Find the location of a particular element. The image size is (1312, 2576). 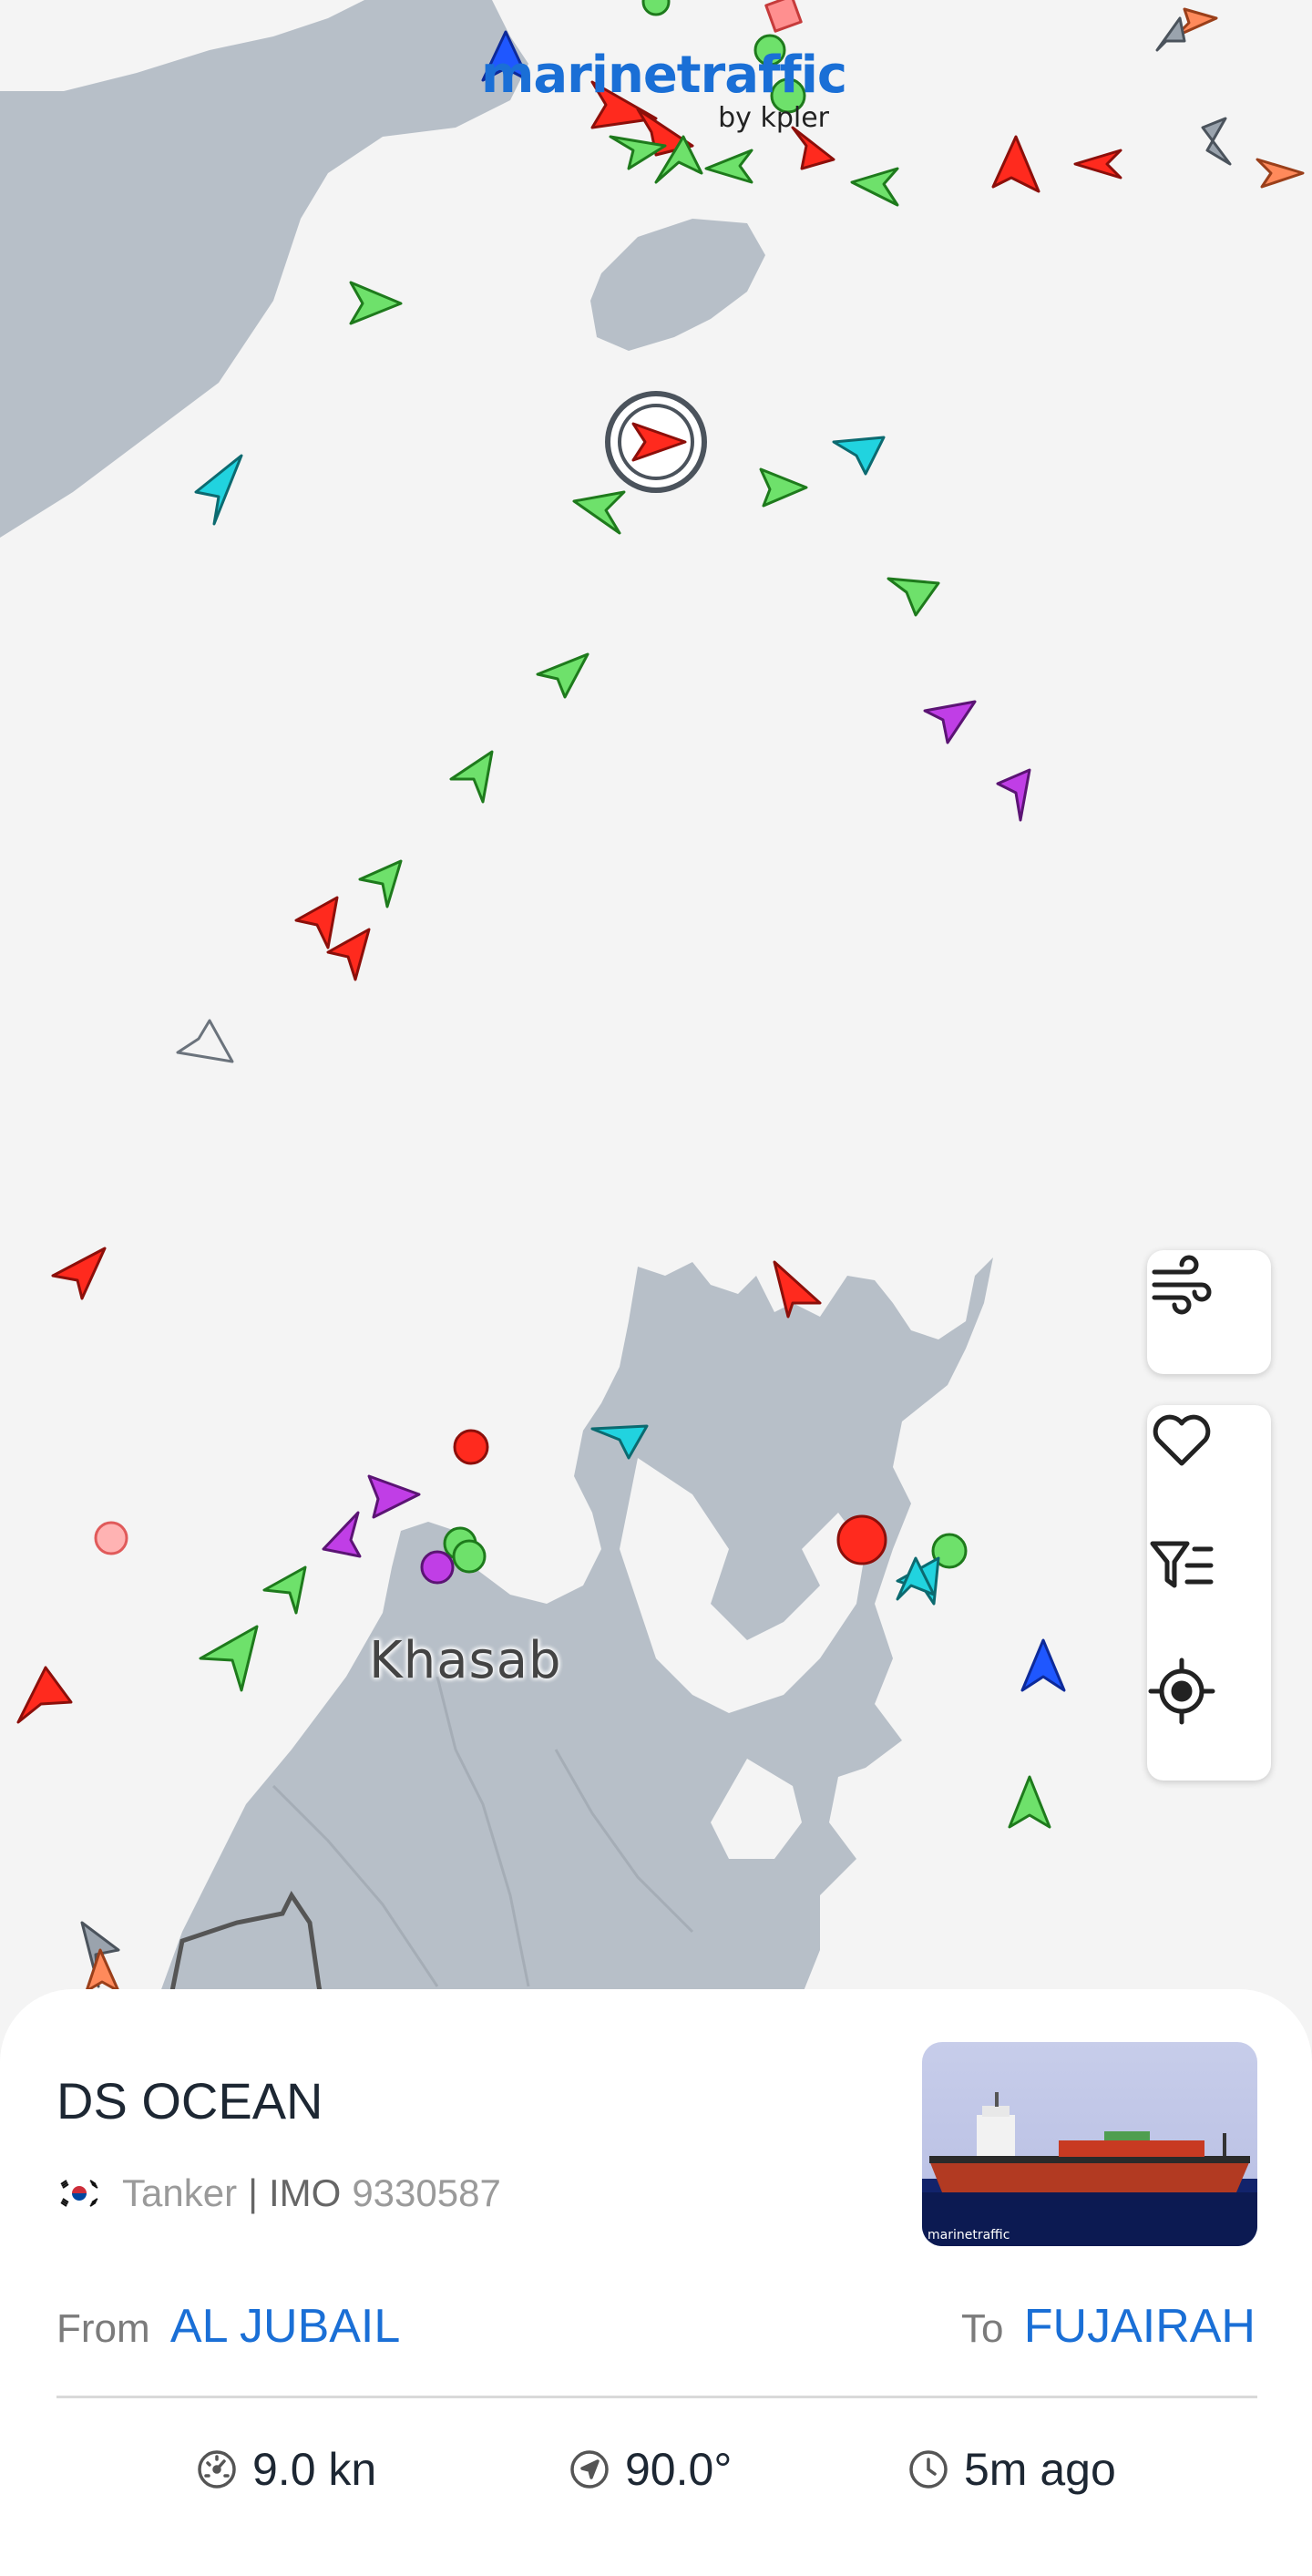

to-label: To is located at coordinates (983, 2329).